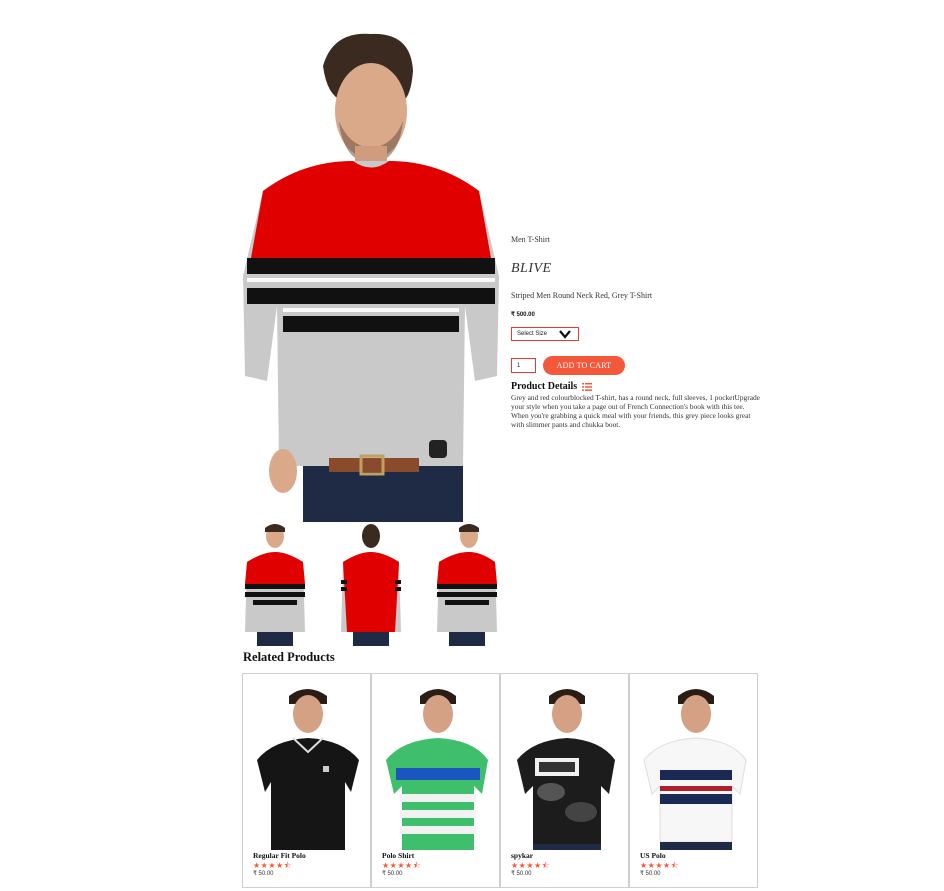 This screenshot has width=944, height=891. Describe the element at coordinates (636, 365) in the screenshot. I see `cart-row: 1 ADD TO CART` at that location.